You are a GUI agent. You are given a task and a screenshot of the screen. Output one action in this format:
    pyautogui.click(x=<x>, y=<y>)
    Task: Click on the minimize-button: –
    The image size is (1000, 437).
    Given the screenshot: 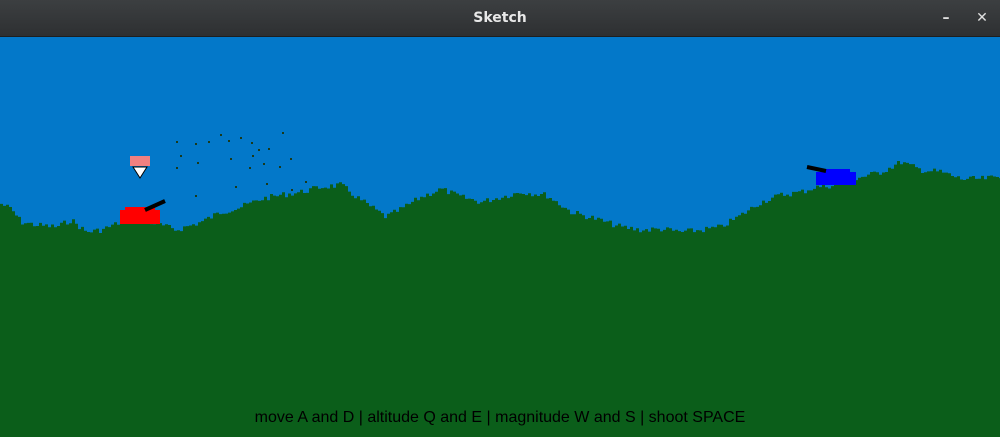 What is the action you would take?
    pyautogui.click(x=946, y=18)
    